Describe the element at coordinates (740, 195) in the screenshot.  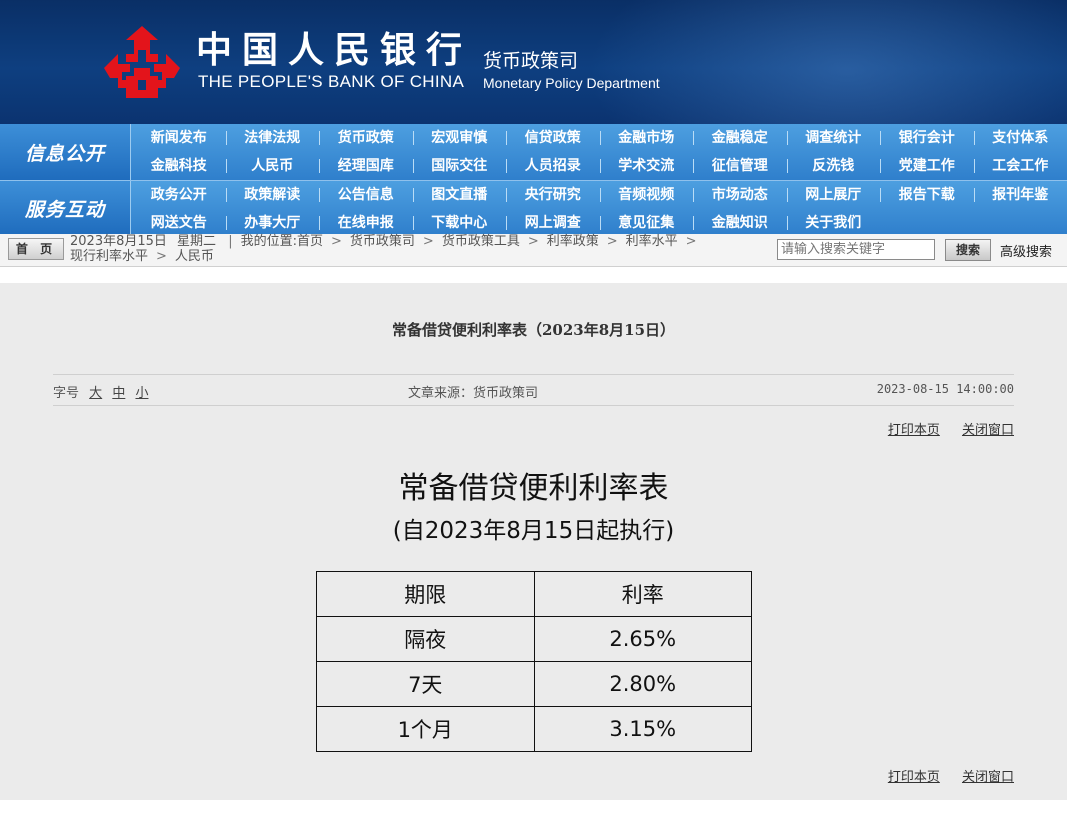
I see `nav-item: 市场动态` at that location.